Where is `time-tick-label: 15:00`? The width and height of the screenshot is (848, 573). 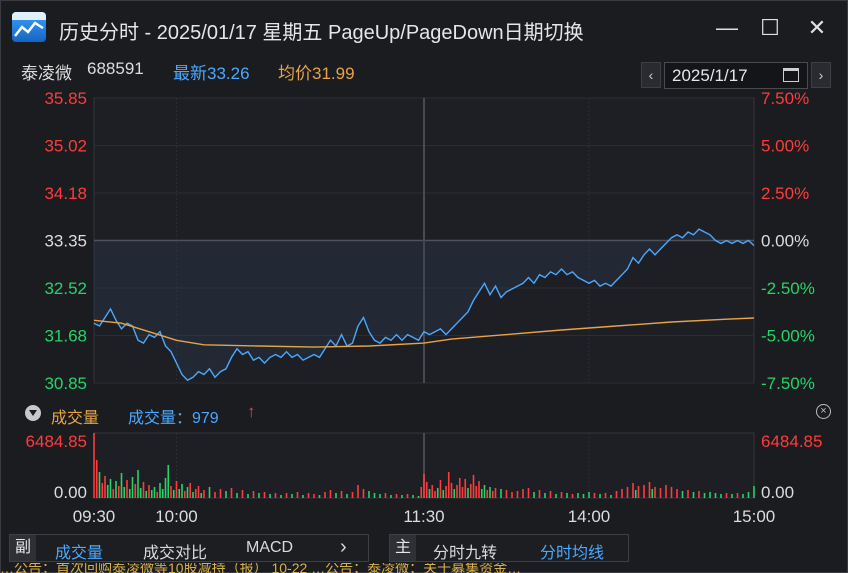
time-tick-label: 15:00 is located at coordinates (754, 516).